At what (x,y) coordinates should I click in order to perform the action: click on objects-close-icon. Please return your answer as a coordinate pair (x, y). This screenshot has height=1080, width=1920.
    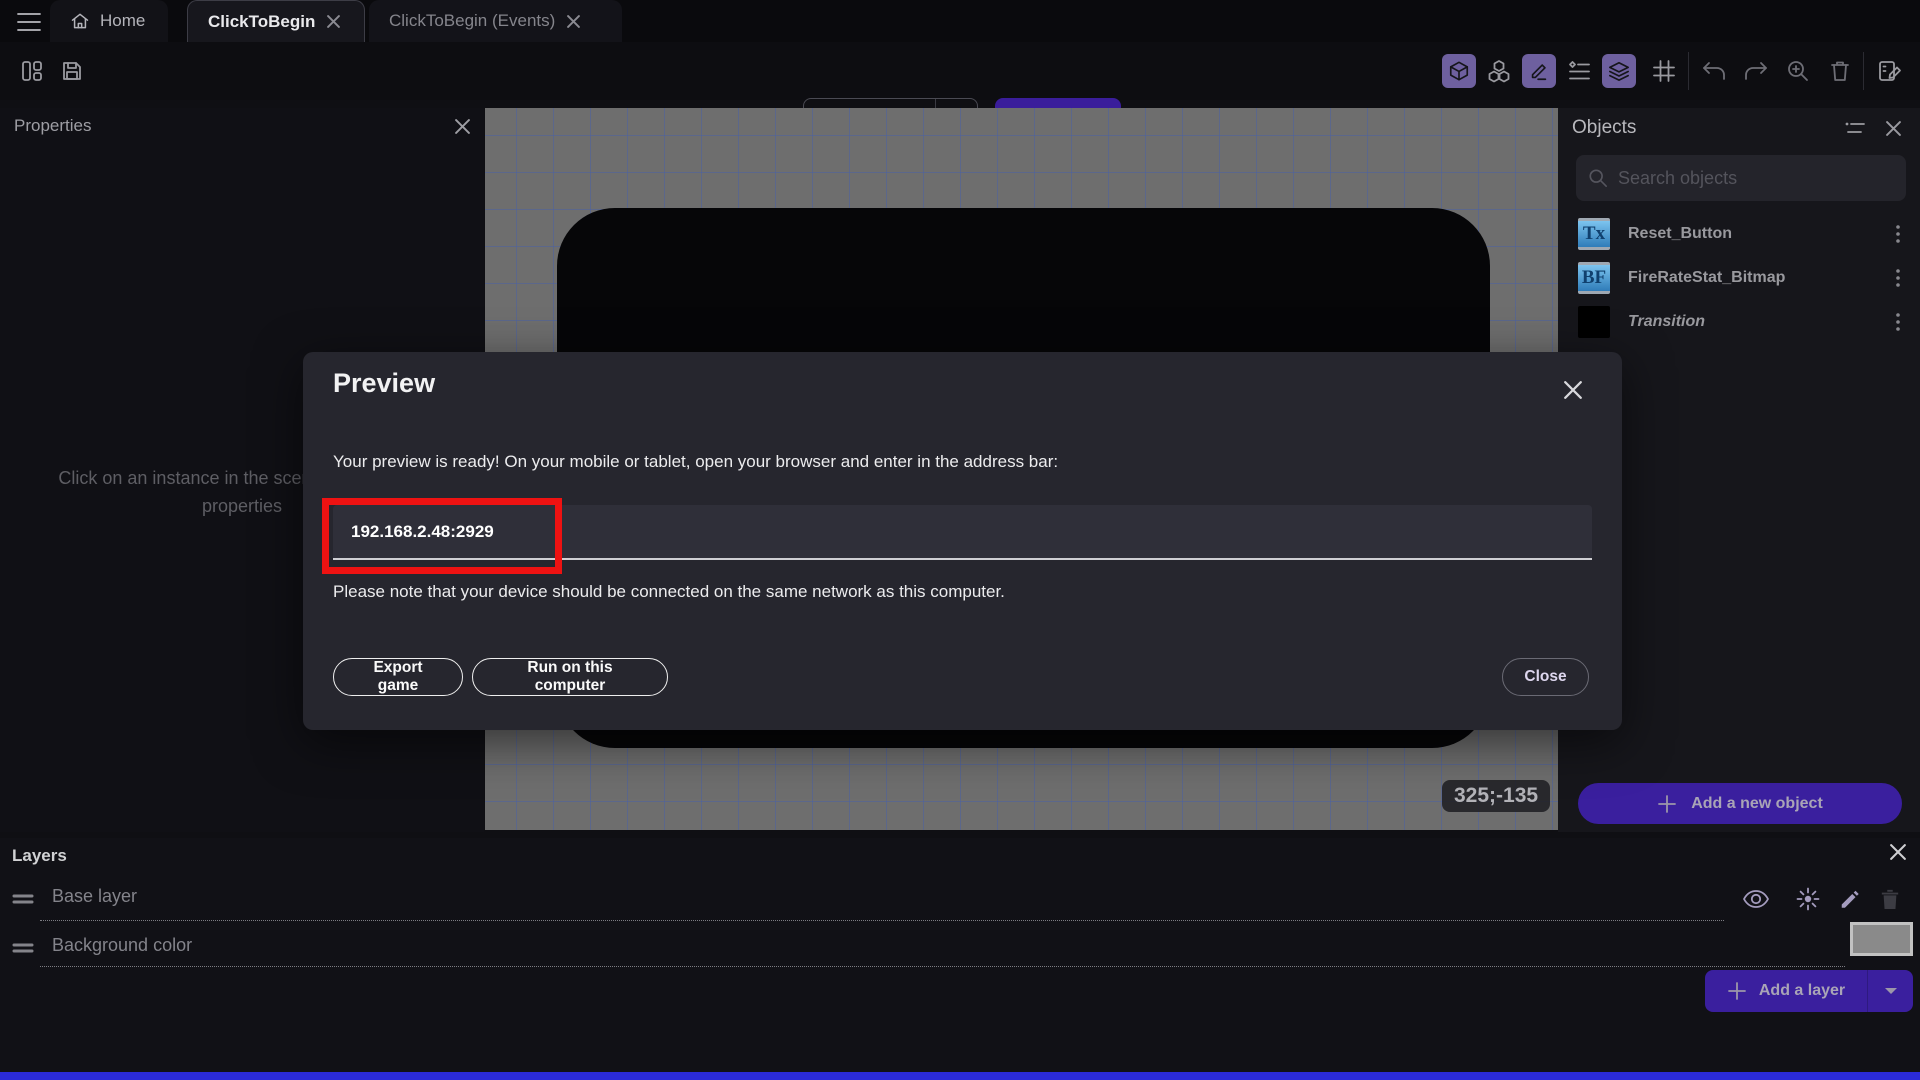
    Looking at the image, I should click on (1893, 128).